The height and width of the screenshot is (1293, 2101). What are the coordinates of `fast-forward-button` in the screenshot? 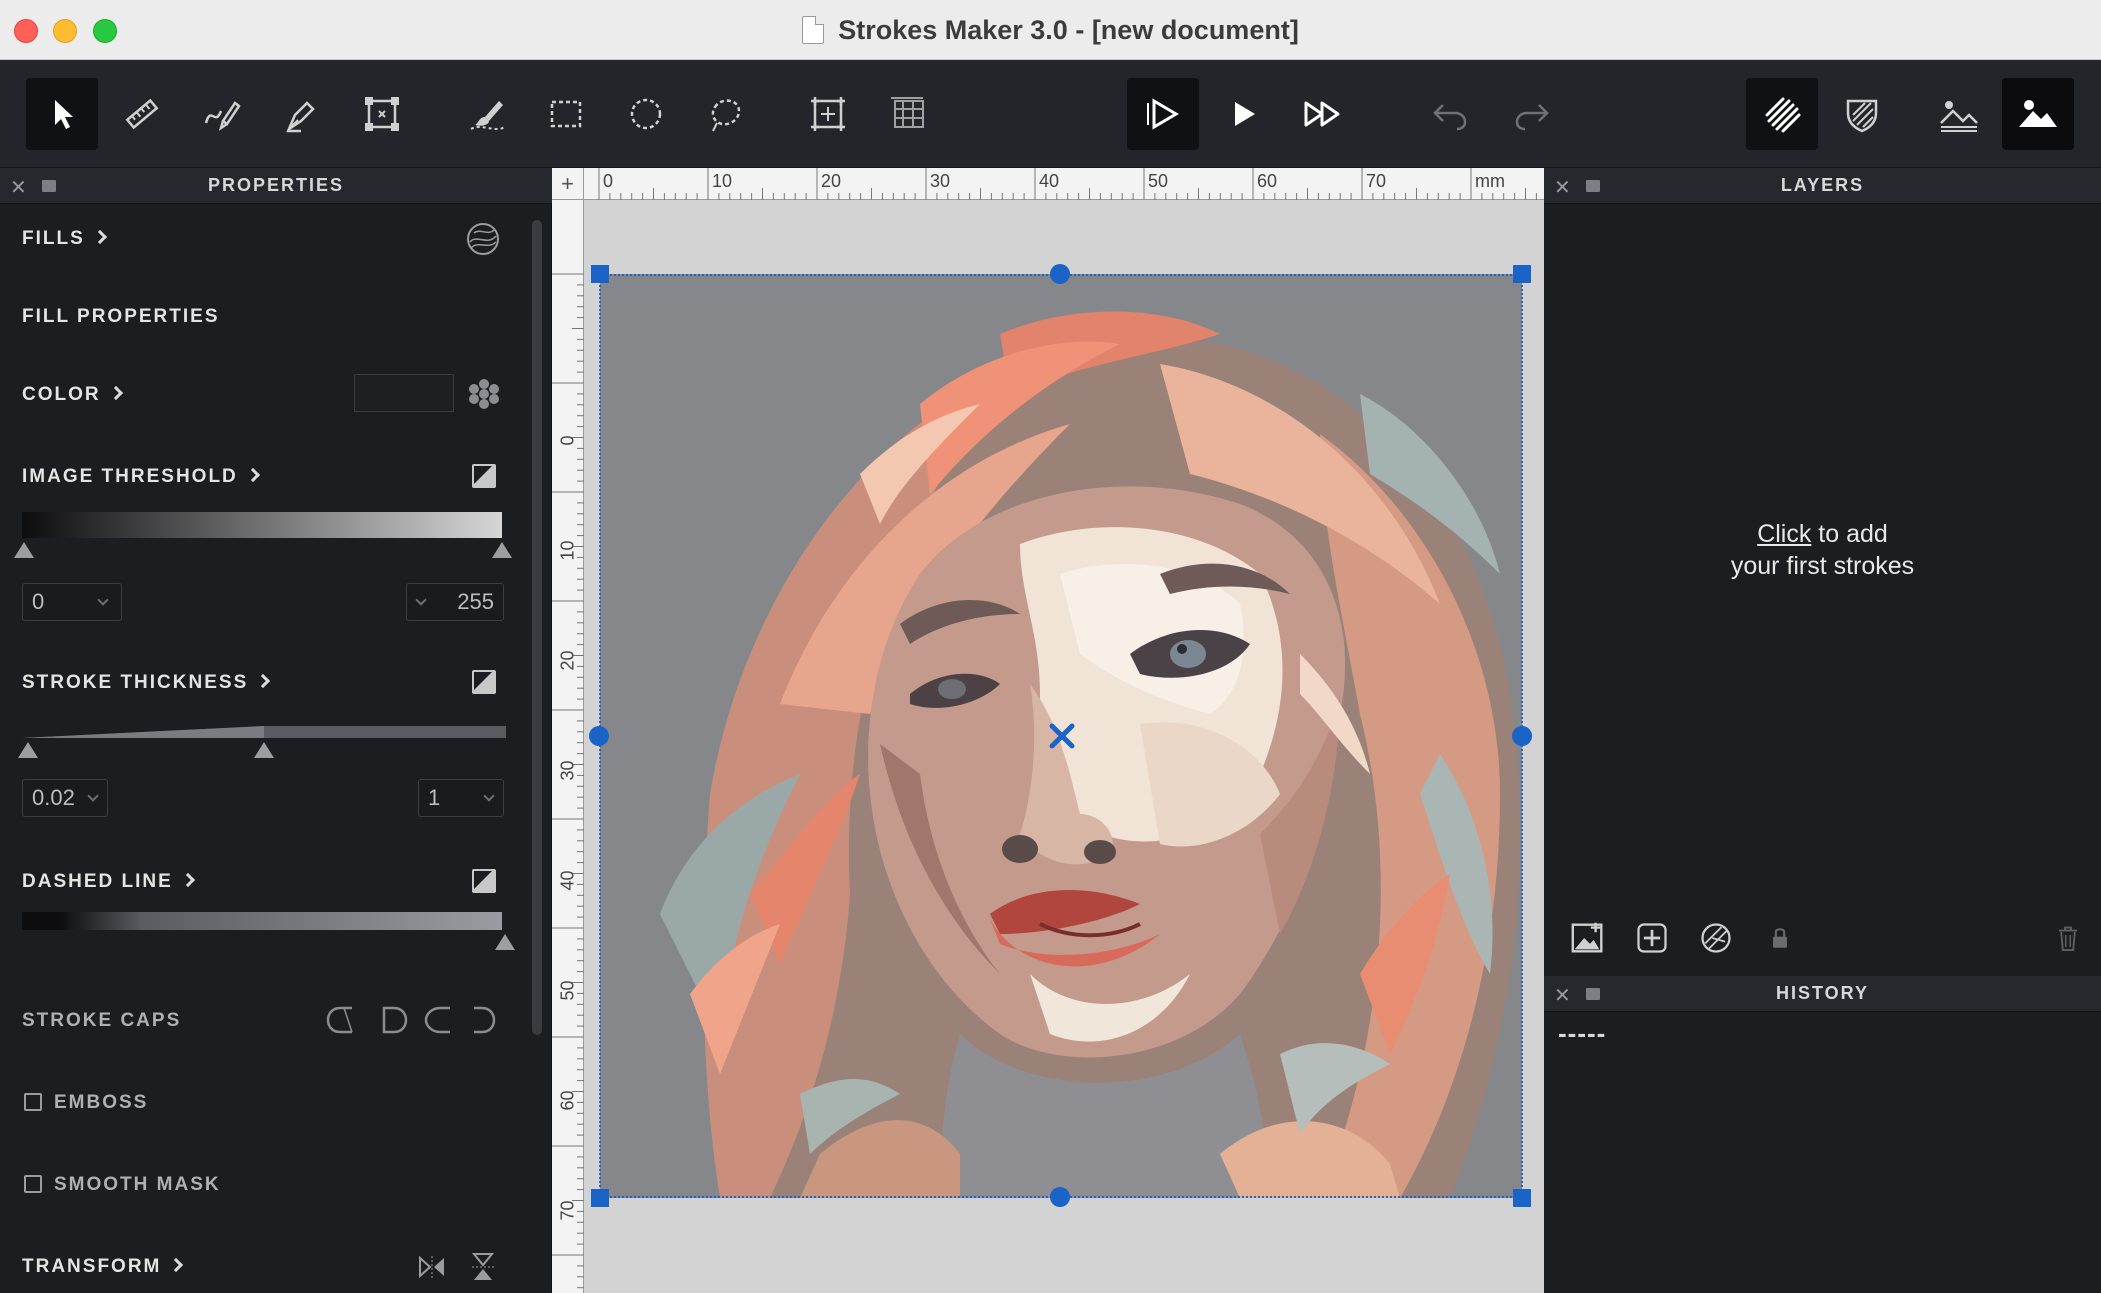 It's located at (1323, 114).